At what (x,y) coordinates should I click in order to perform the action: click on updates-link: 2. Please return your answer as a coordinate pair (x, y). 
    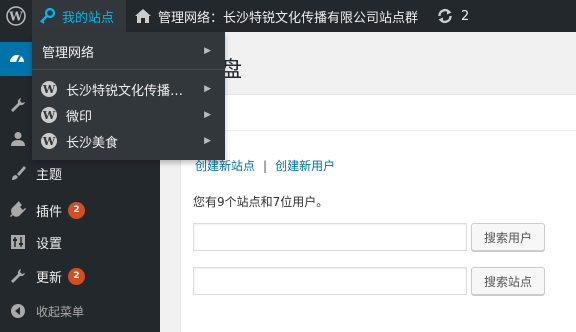
    Looking at the image, I should click on (452, 16).